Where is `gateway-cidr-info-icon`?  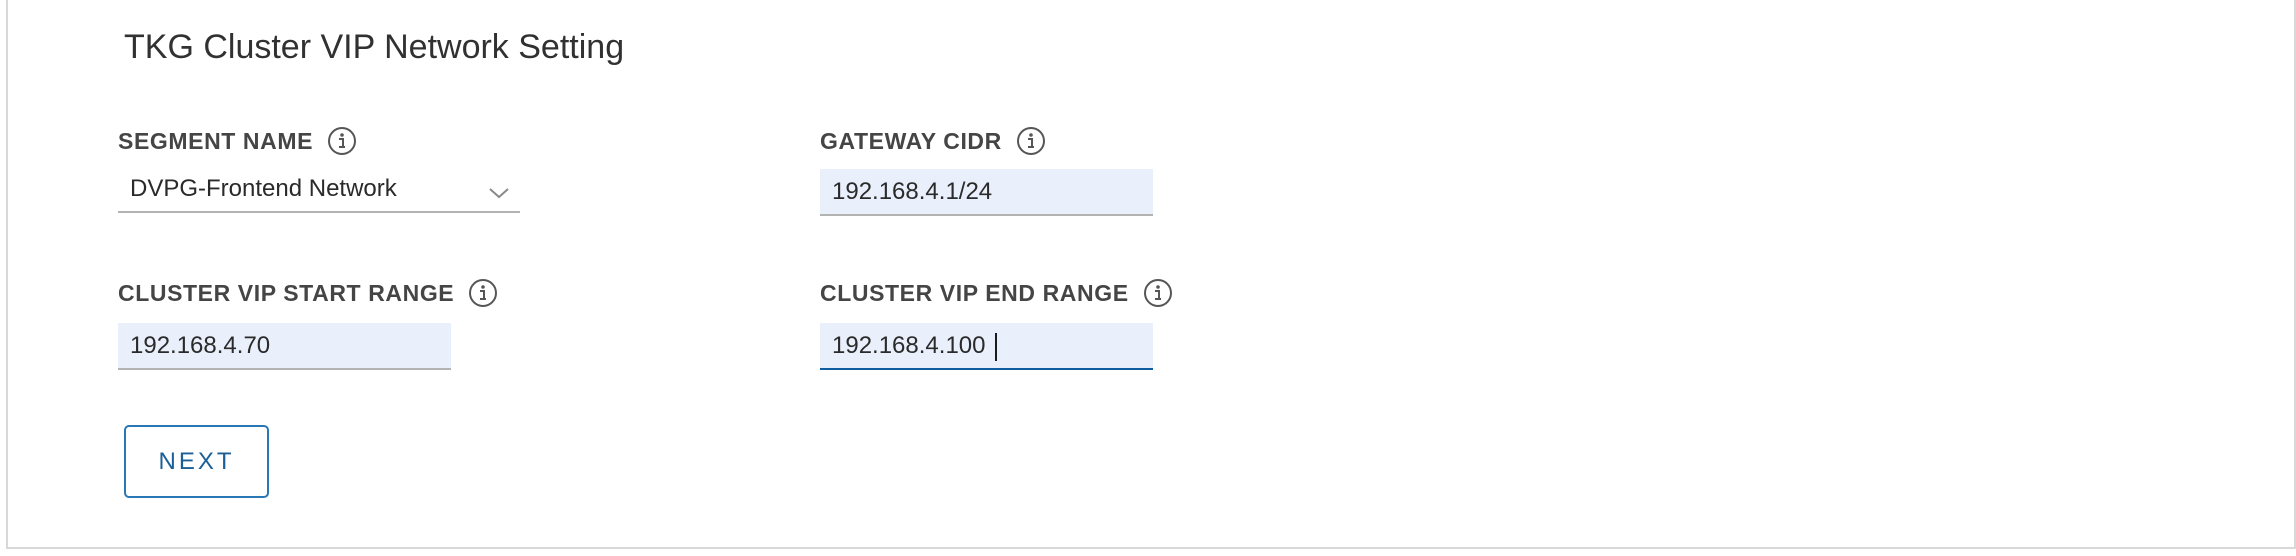
gateway-cidr-info-icon is located at coordinates (1031, 141).